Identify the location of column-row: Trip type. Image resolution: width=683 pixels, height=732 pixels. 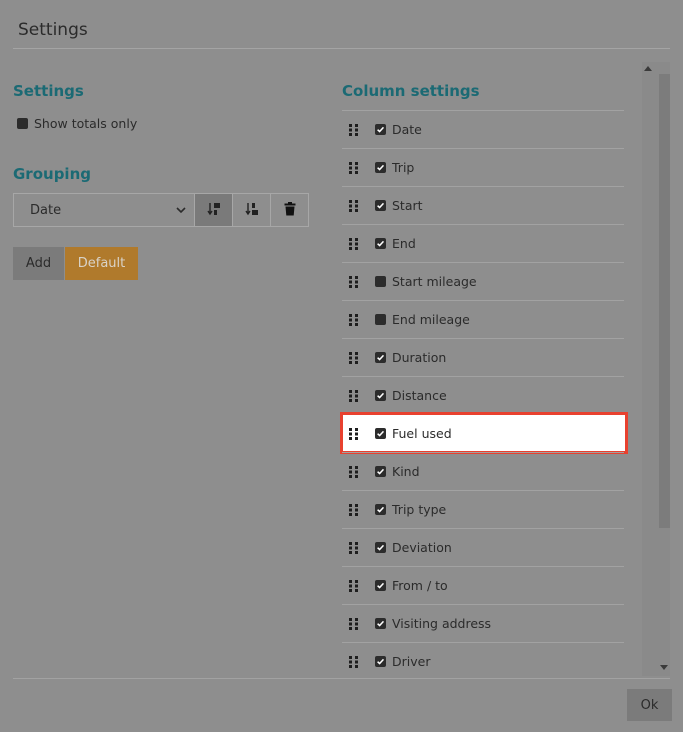
(483, 509).